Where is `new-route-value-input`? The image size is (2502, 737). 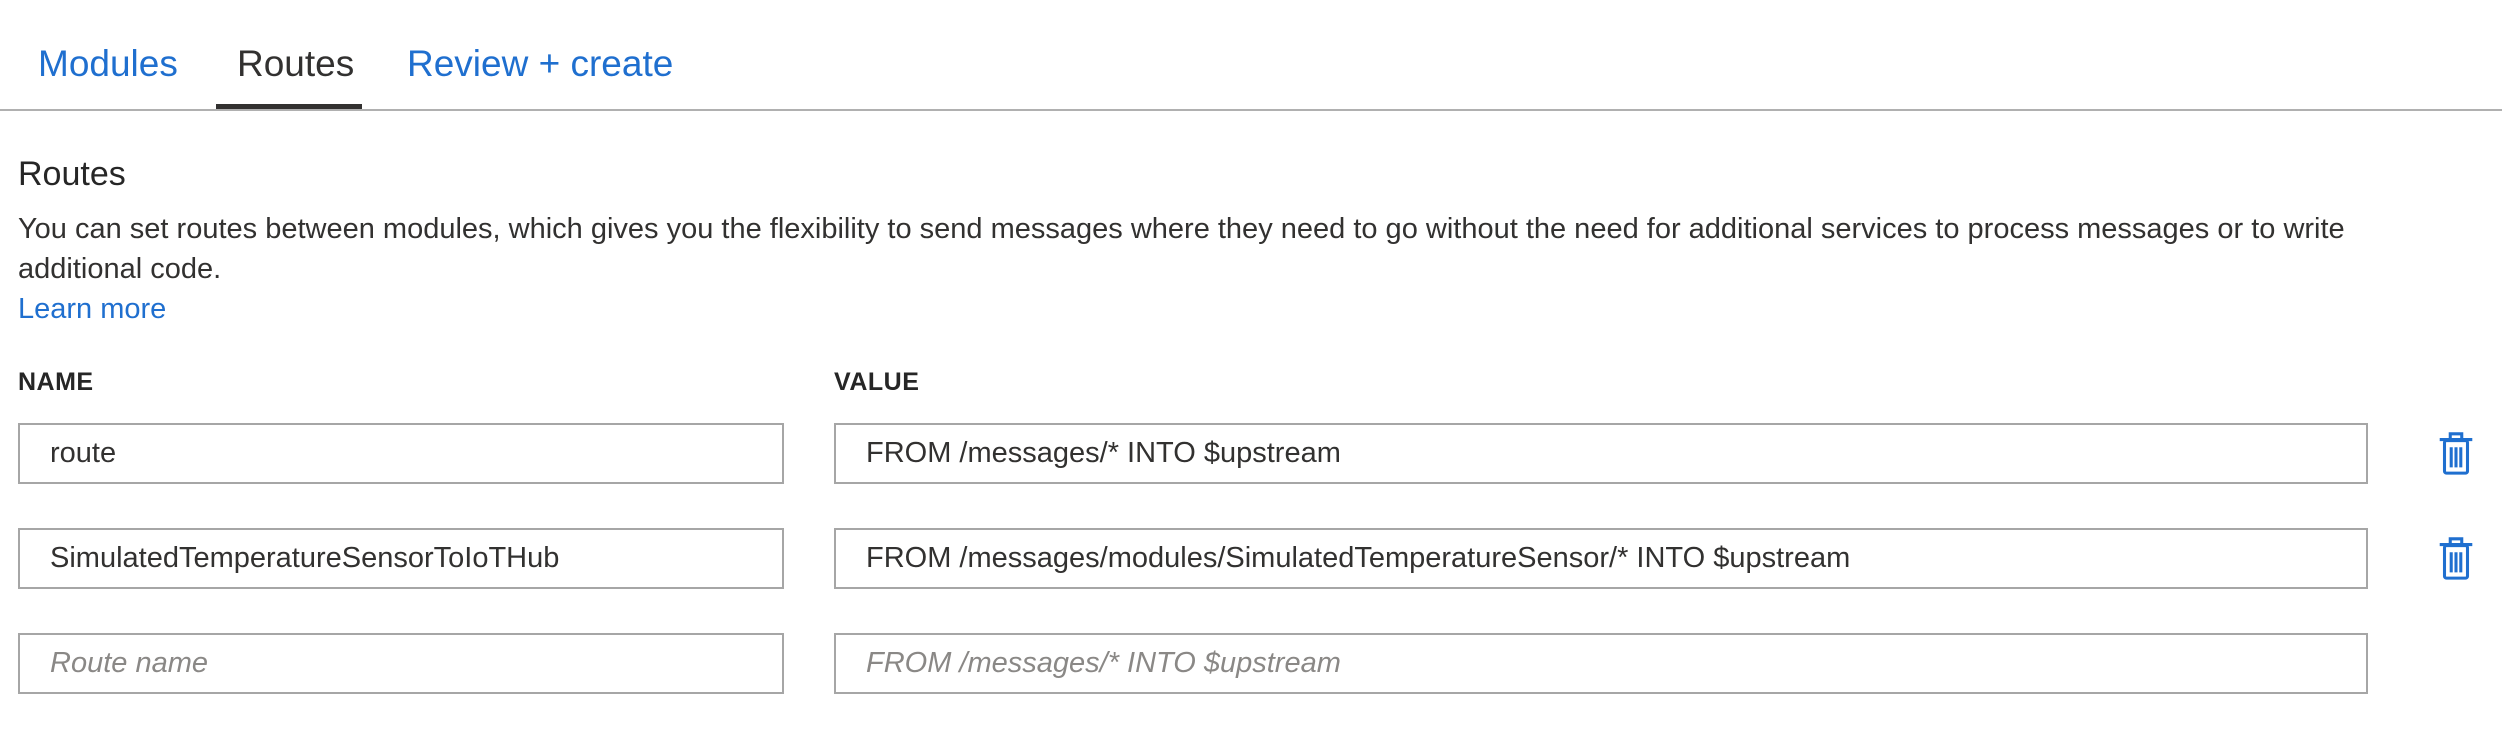
new-route-value-input is located at coordinates (1601, 663).